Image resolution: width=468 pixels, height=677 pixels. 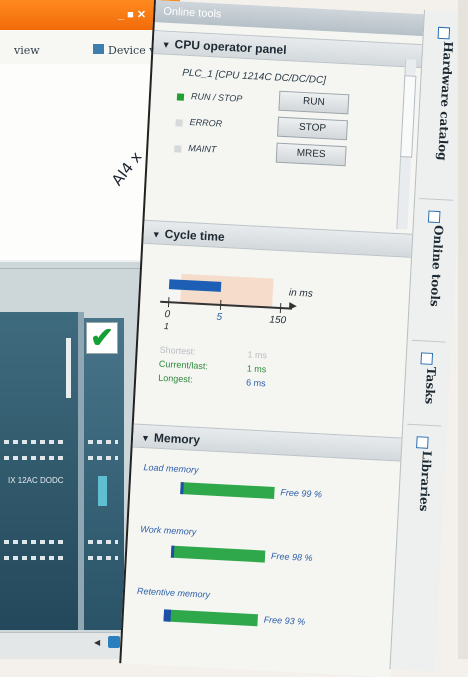 What do you see at coordinates (210, 618) in the screenshot?
I see `retentive-memory-bar` at bounding box center [210, 618].